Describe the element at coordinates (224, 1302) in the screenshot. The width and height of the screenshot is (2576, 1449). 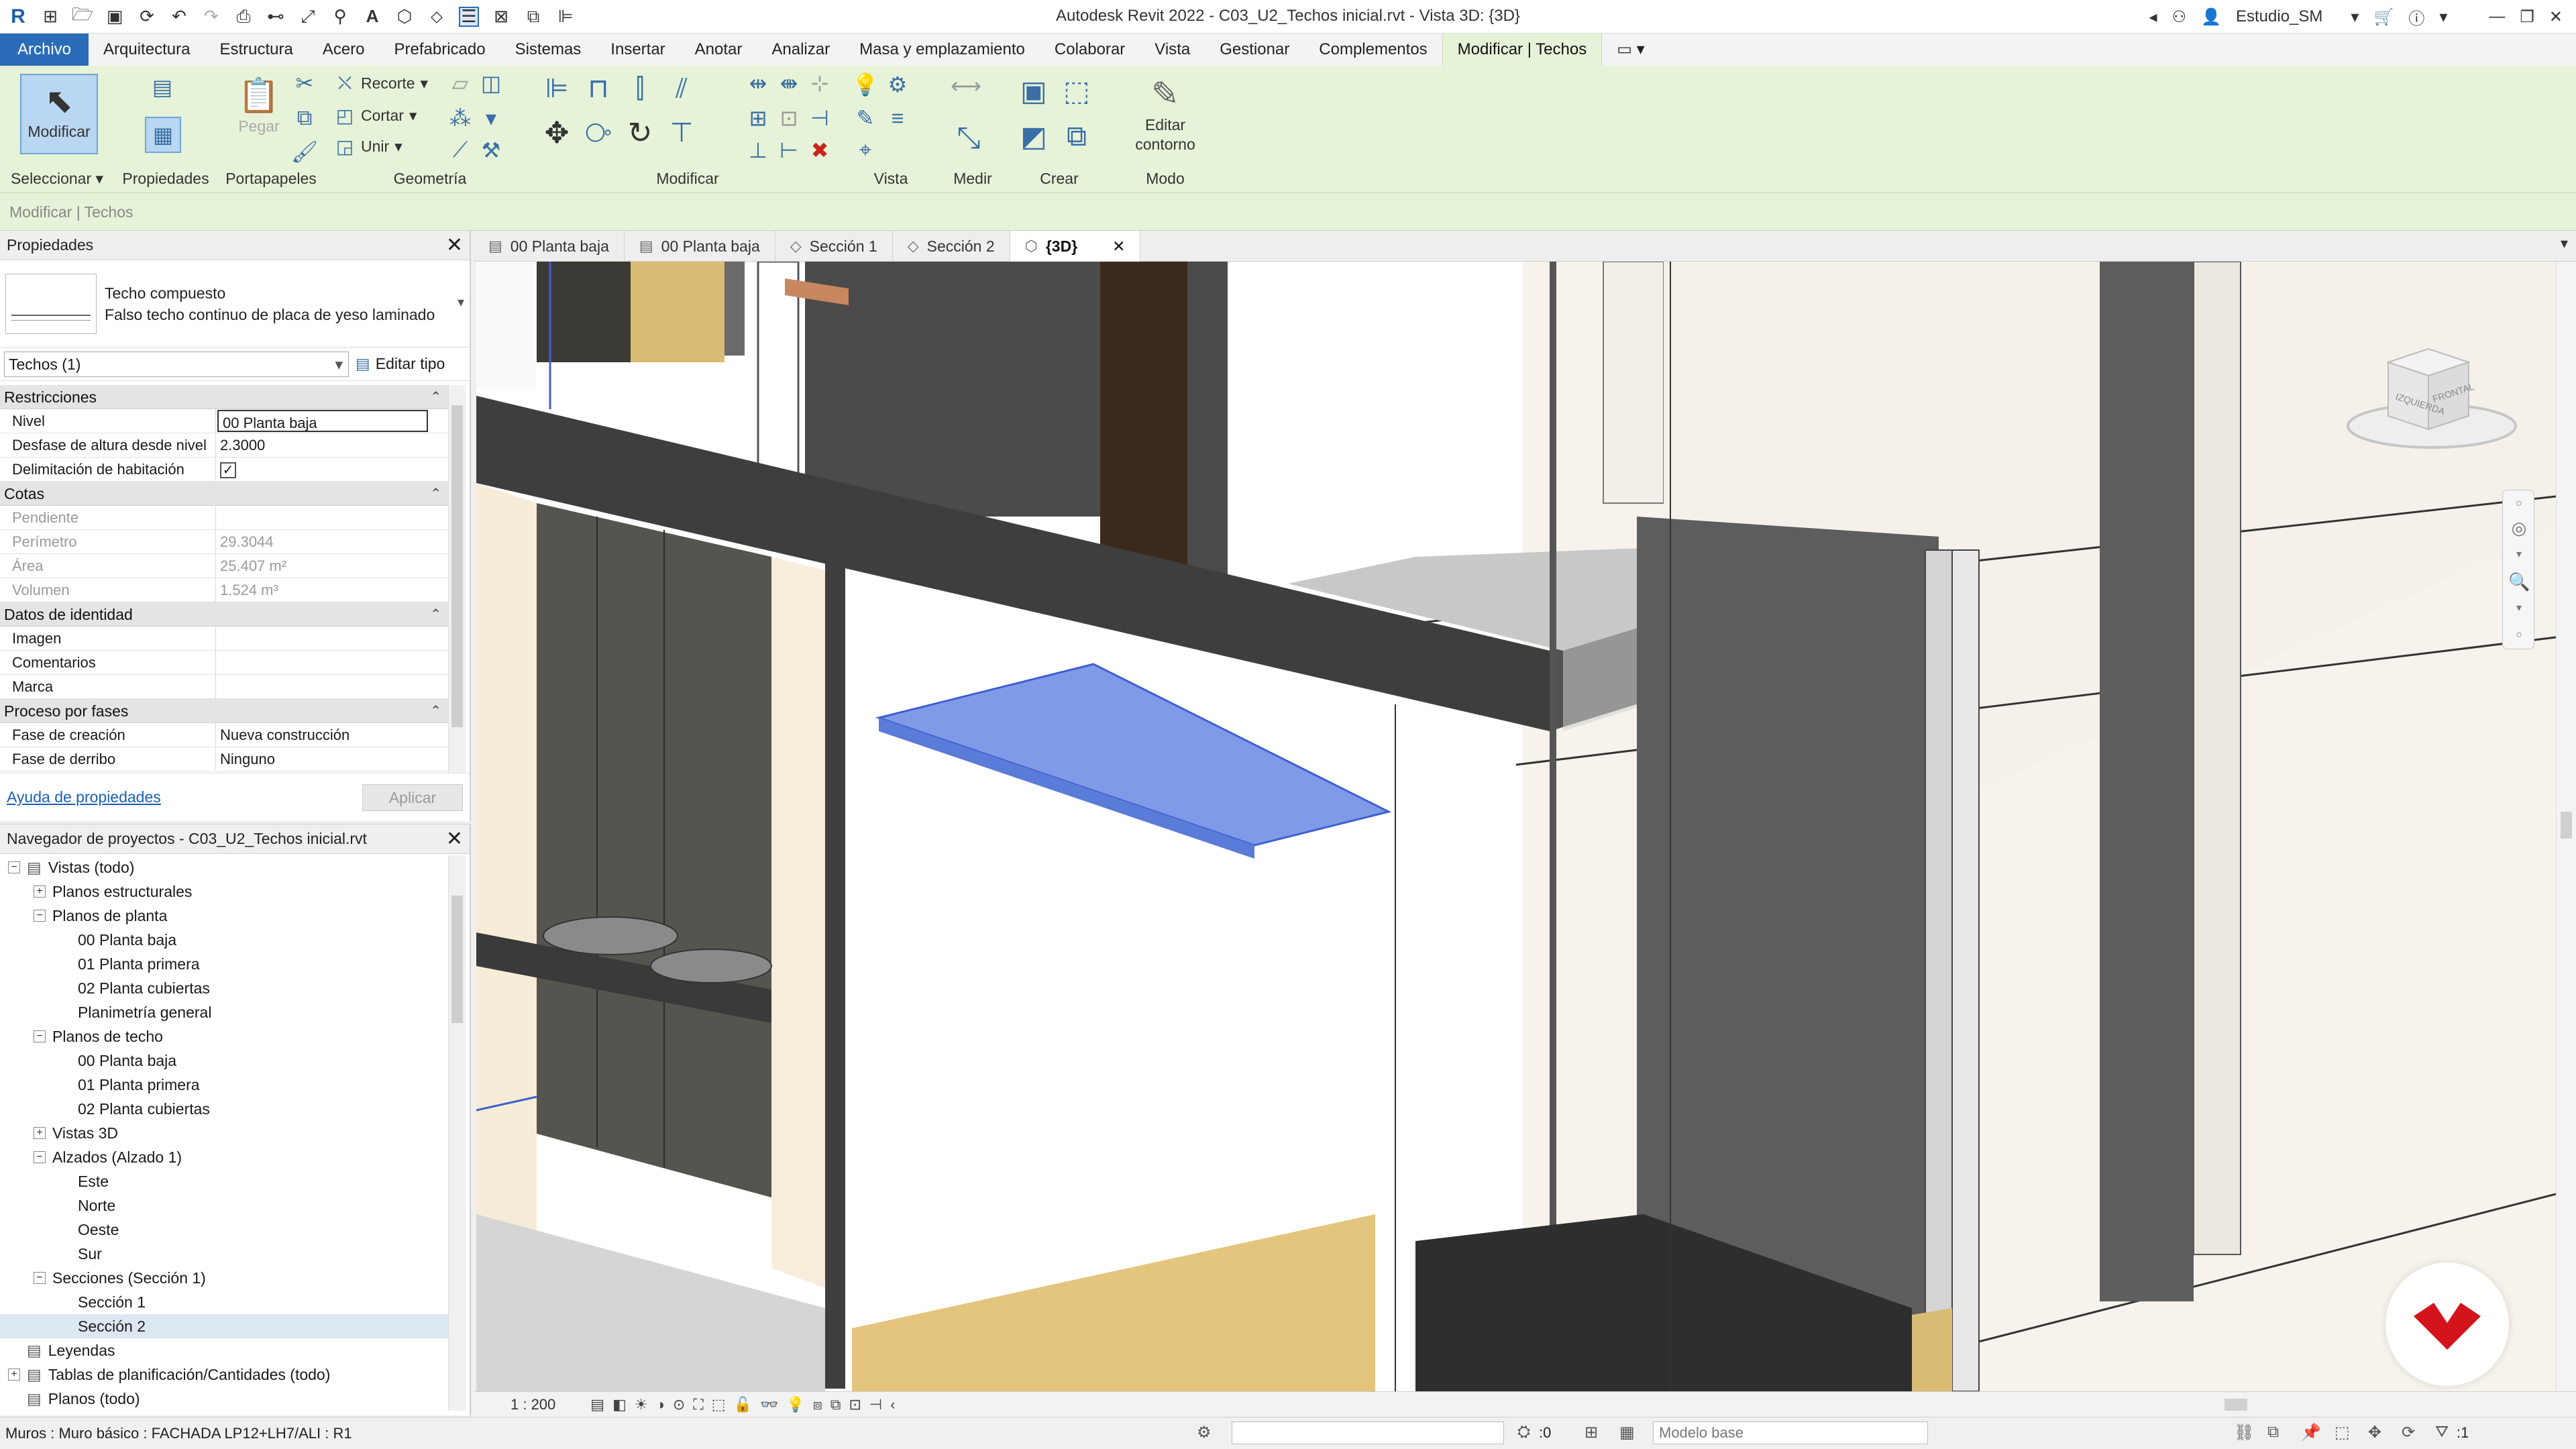
I see `browser-node: Sección 1` at that location.